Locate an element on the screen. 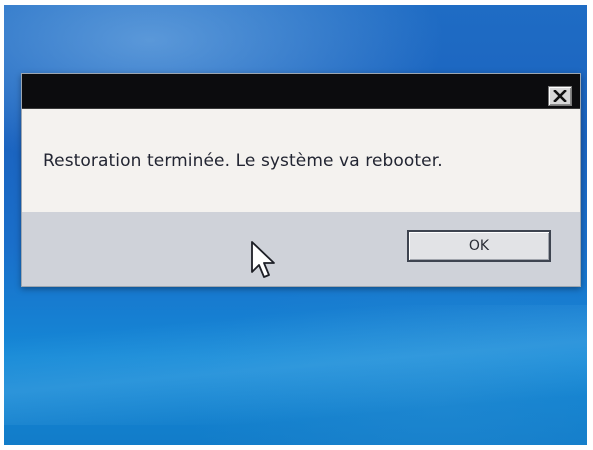 The image size is (593, 450). mouse-pointer-icon is located at coordinates (263, 259).